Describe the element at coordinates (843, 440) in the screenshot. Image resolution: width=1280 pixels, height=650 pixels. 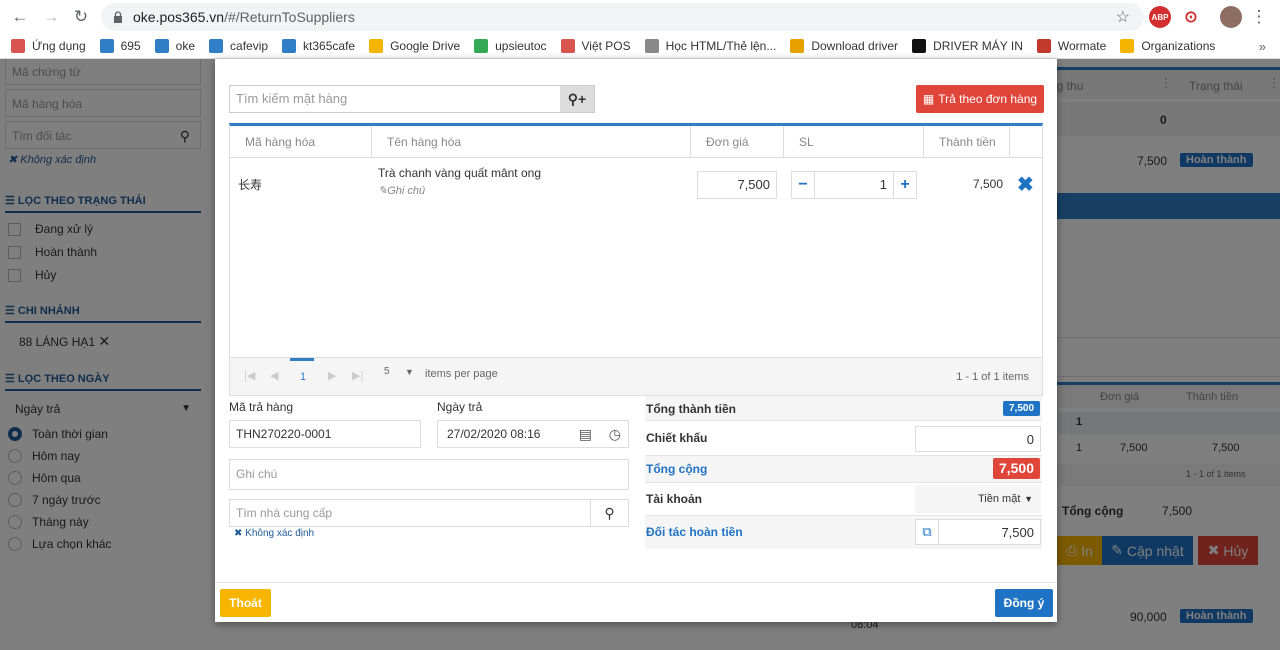
I see `discount-row: Chiết khấu 0` at that location.